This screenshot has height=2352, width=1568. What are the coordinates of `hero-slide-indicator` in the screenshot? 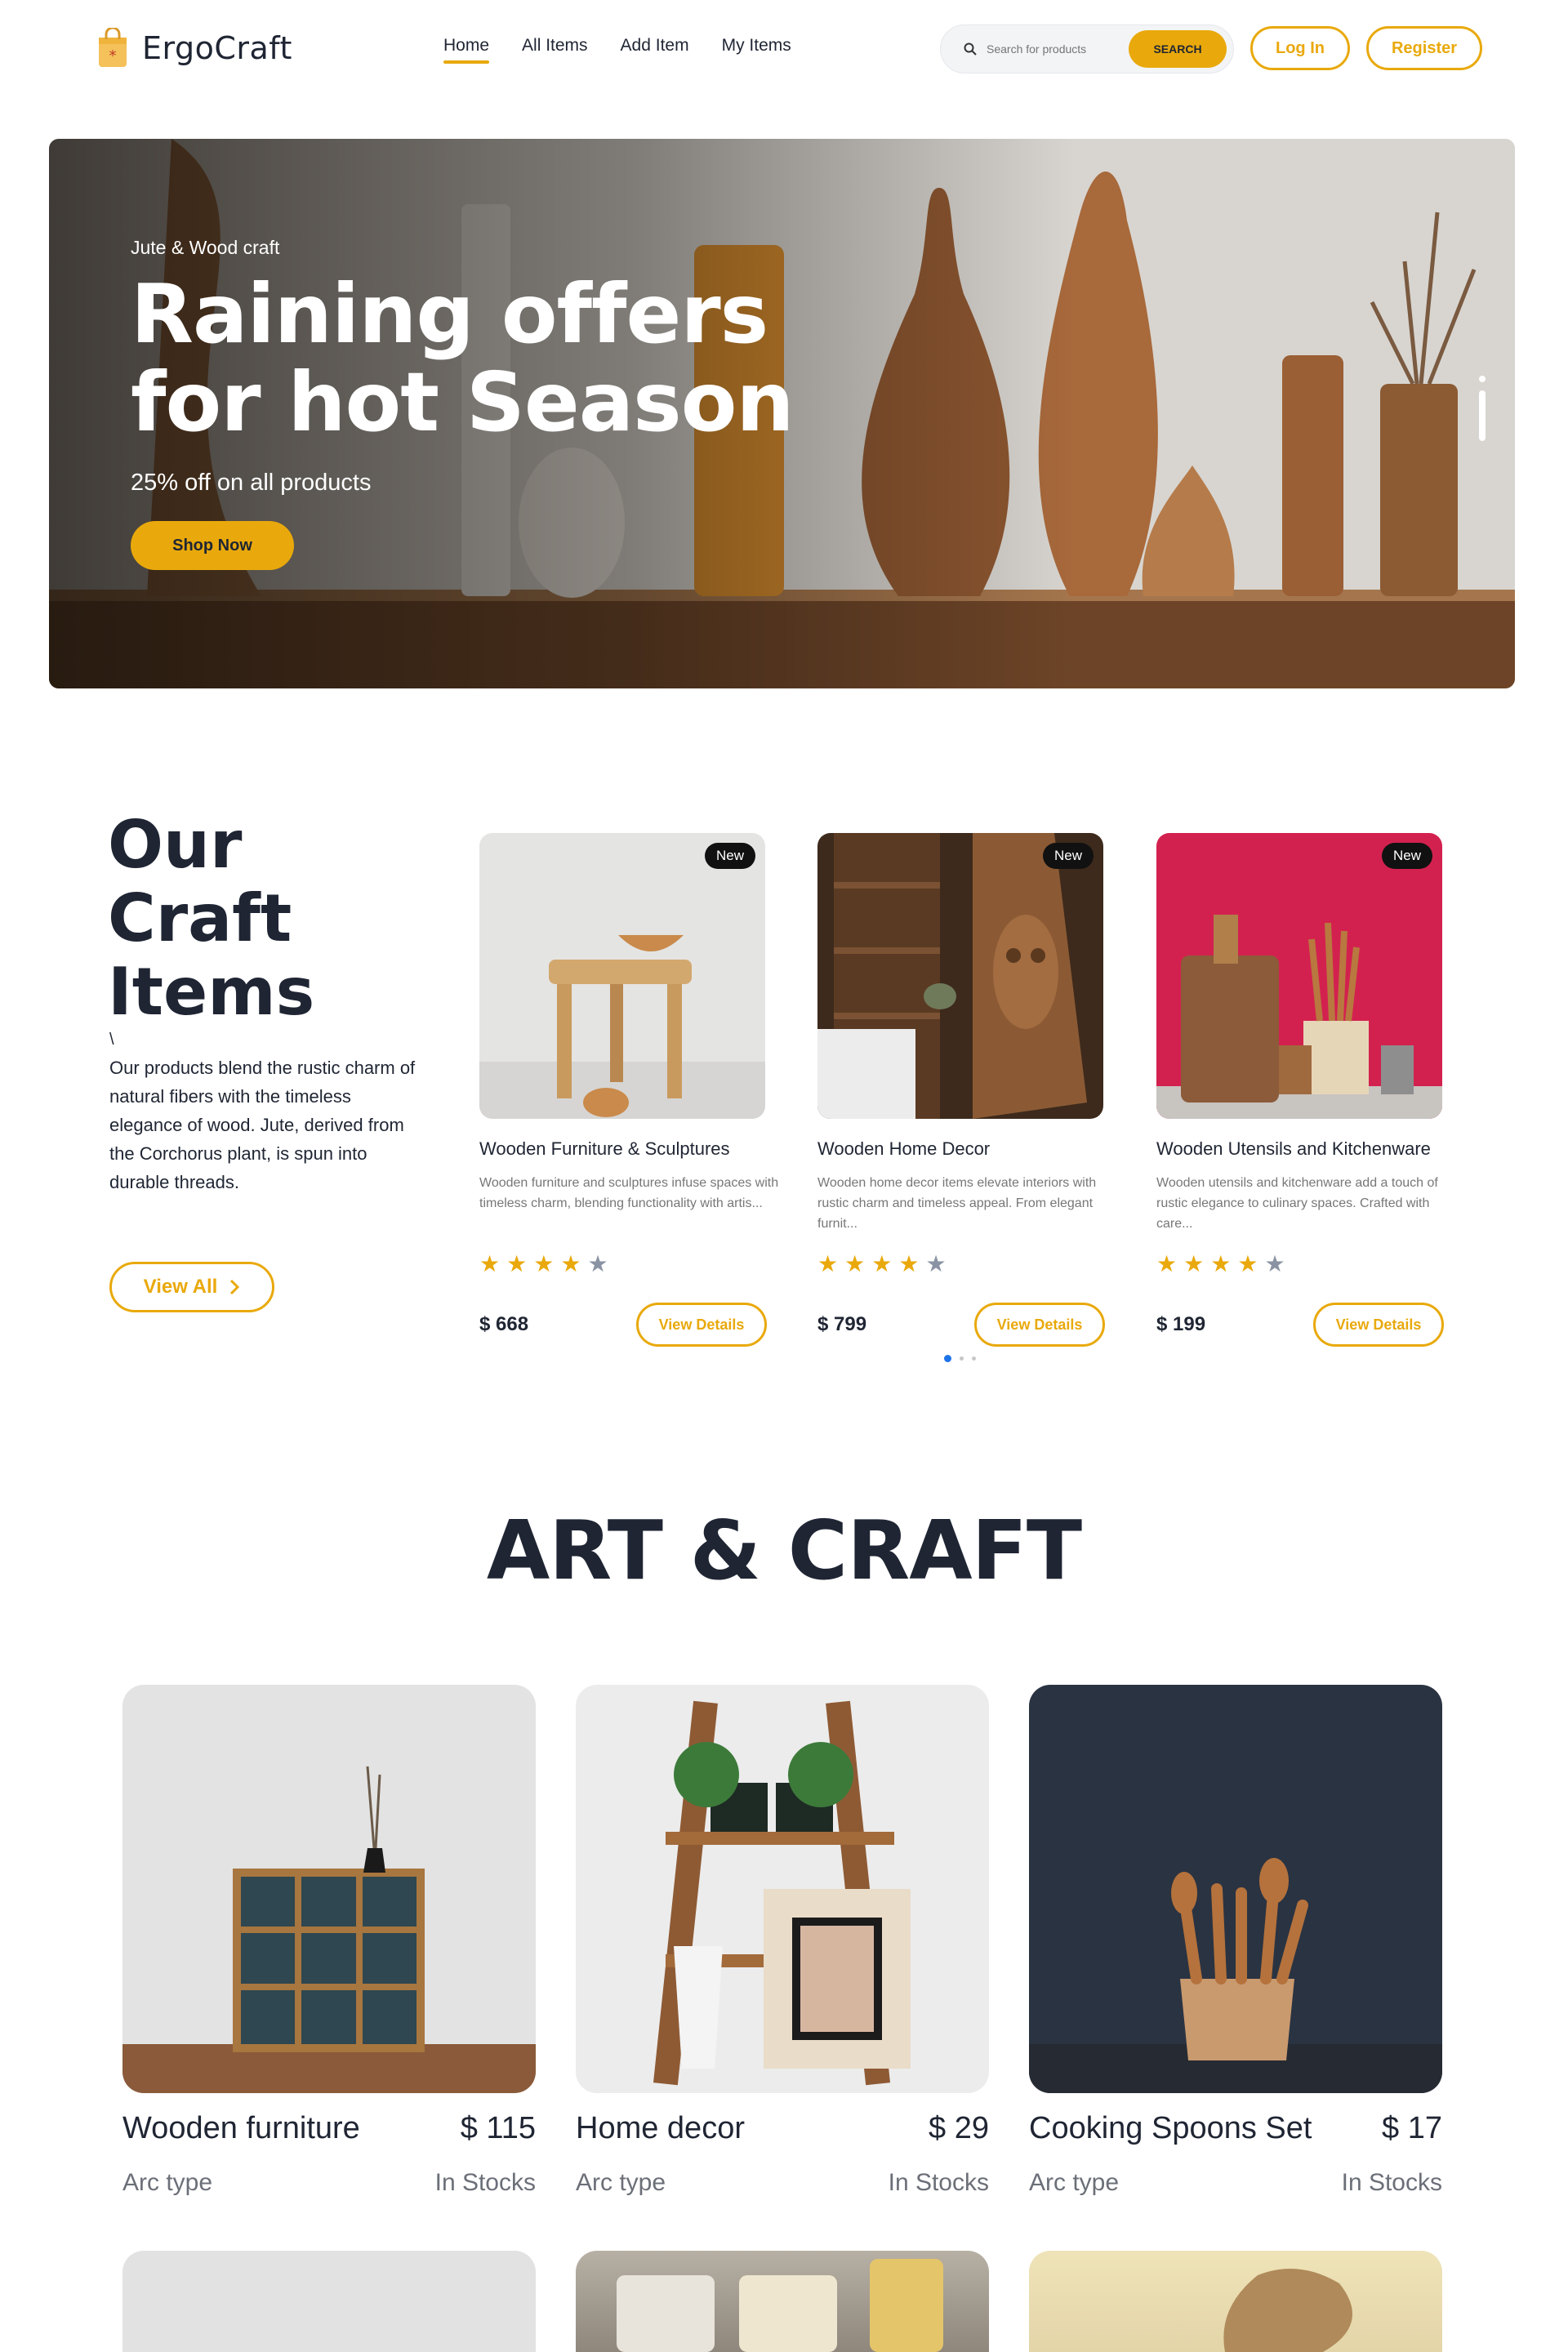 It's located at (1482, 408).